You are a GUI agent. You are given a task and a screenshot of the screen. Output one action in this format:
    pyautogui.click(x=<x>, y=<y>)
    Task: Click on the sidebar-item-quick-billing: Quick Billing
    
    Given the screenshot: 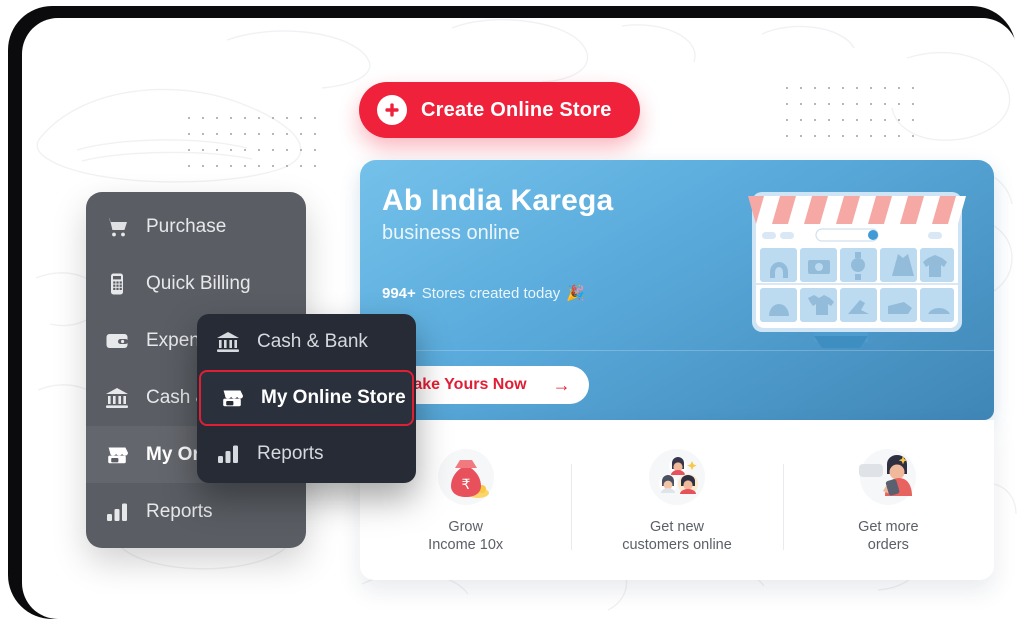 What is the action you would take?
    pyautogui.click(x=196, y=283)
    